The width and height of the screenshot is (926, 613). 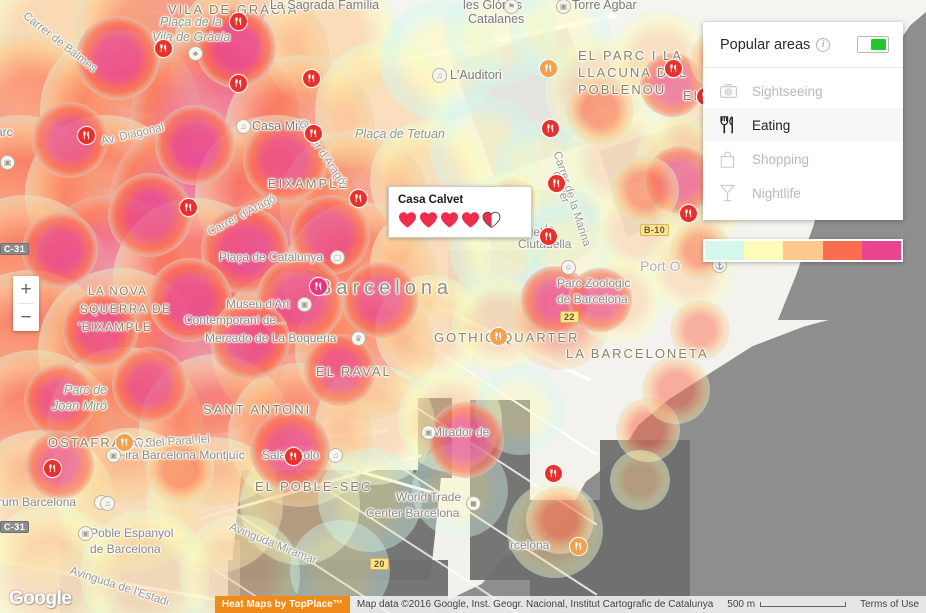 I want to click on scale-label: 500 m, so click(x=741, y=604).